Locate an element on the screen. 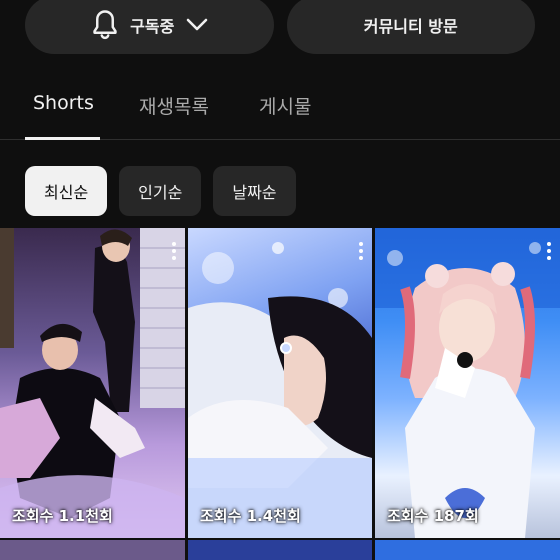 This screenshot has width=560, height=560. visit-community-label: 커뮤니티 방문 is located at coordinates (410, 26).